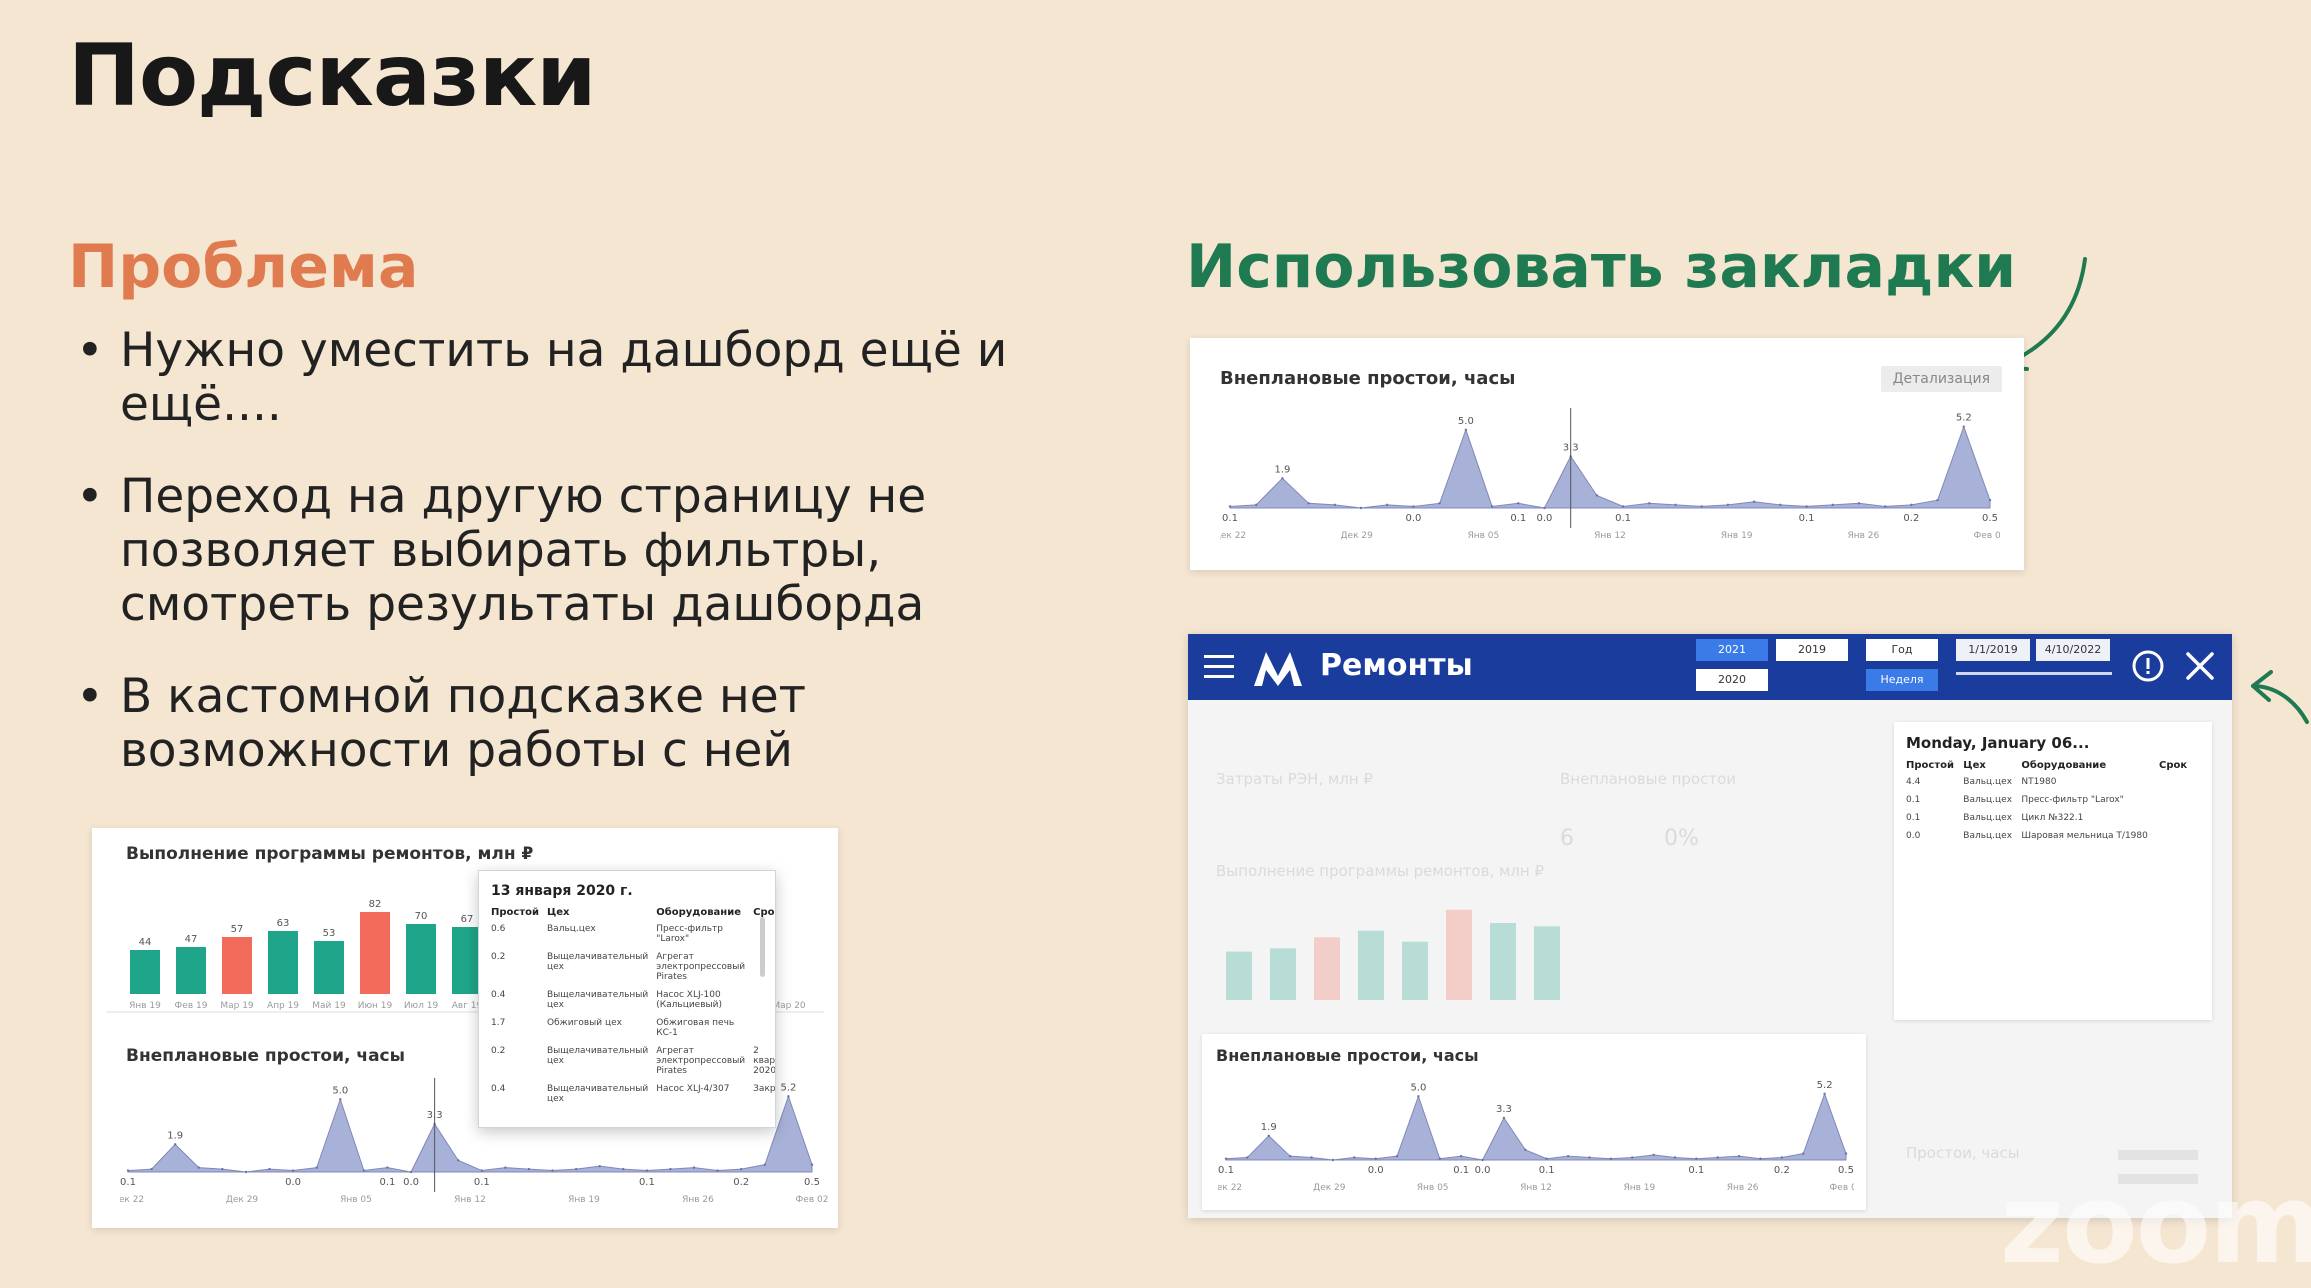 The image size is (2311, 1288). Describe the element at coordinates (1981, 782) in the screenshot. I see `table-row: 4.4 Вальц.цех NT1980` at that location.